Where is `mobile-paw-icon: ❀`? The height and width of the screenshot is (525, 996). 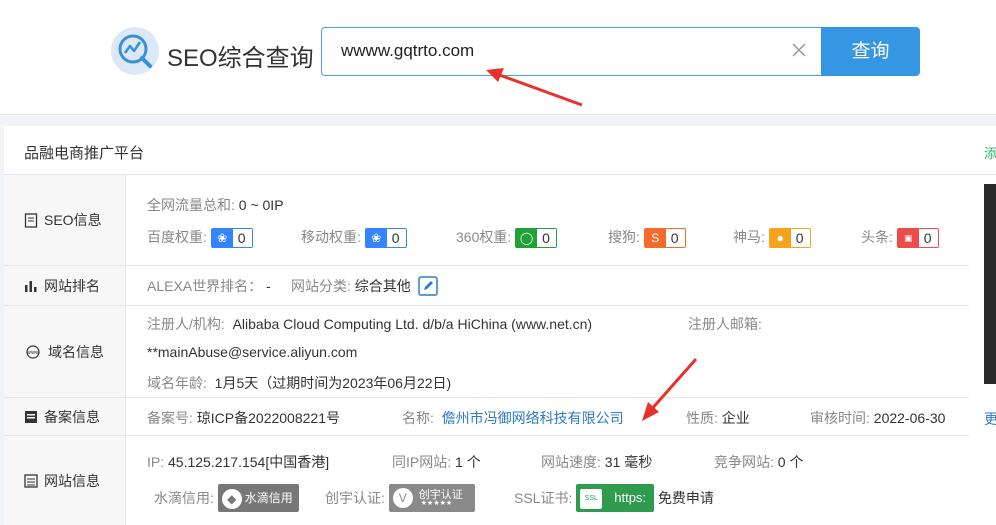
mobile-paw-icon: ❀ is located at coordinates (376, 238).